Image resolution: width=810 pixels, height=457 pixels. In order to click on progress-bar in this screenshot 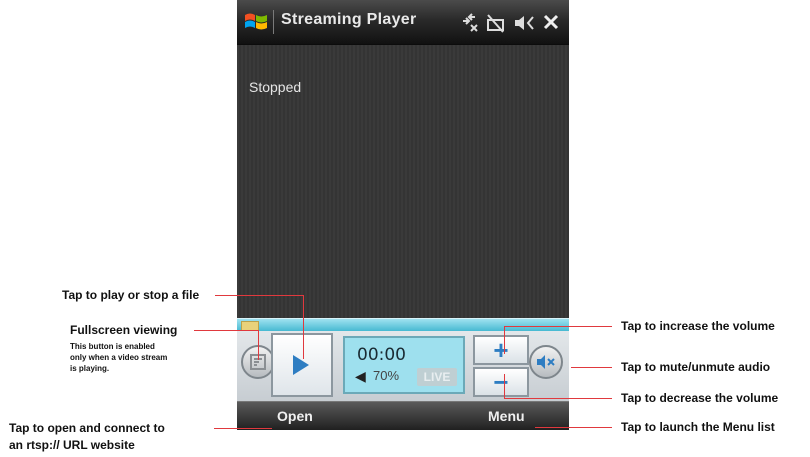, I will do `click(403, 325)`.